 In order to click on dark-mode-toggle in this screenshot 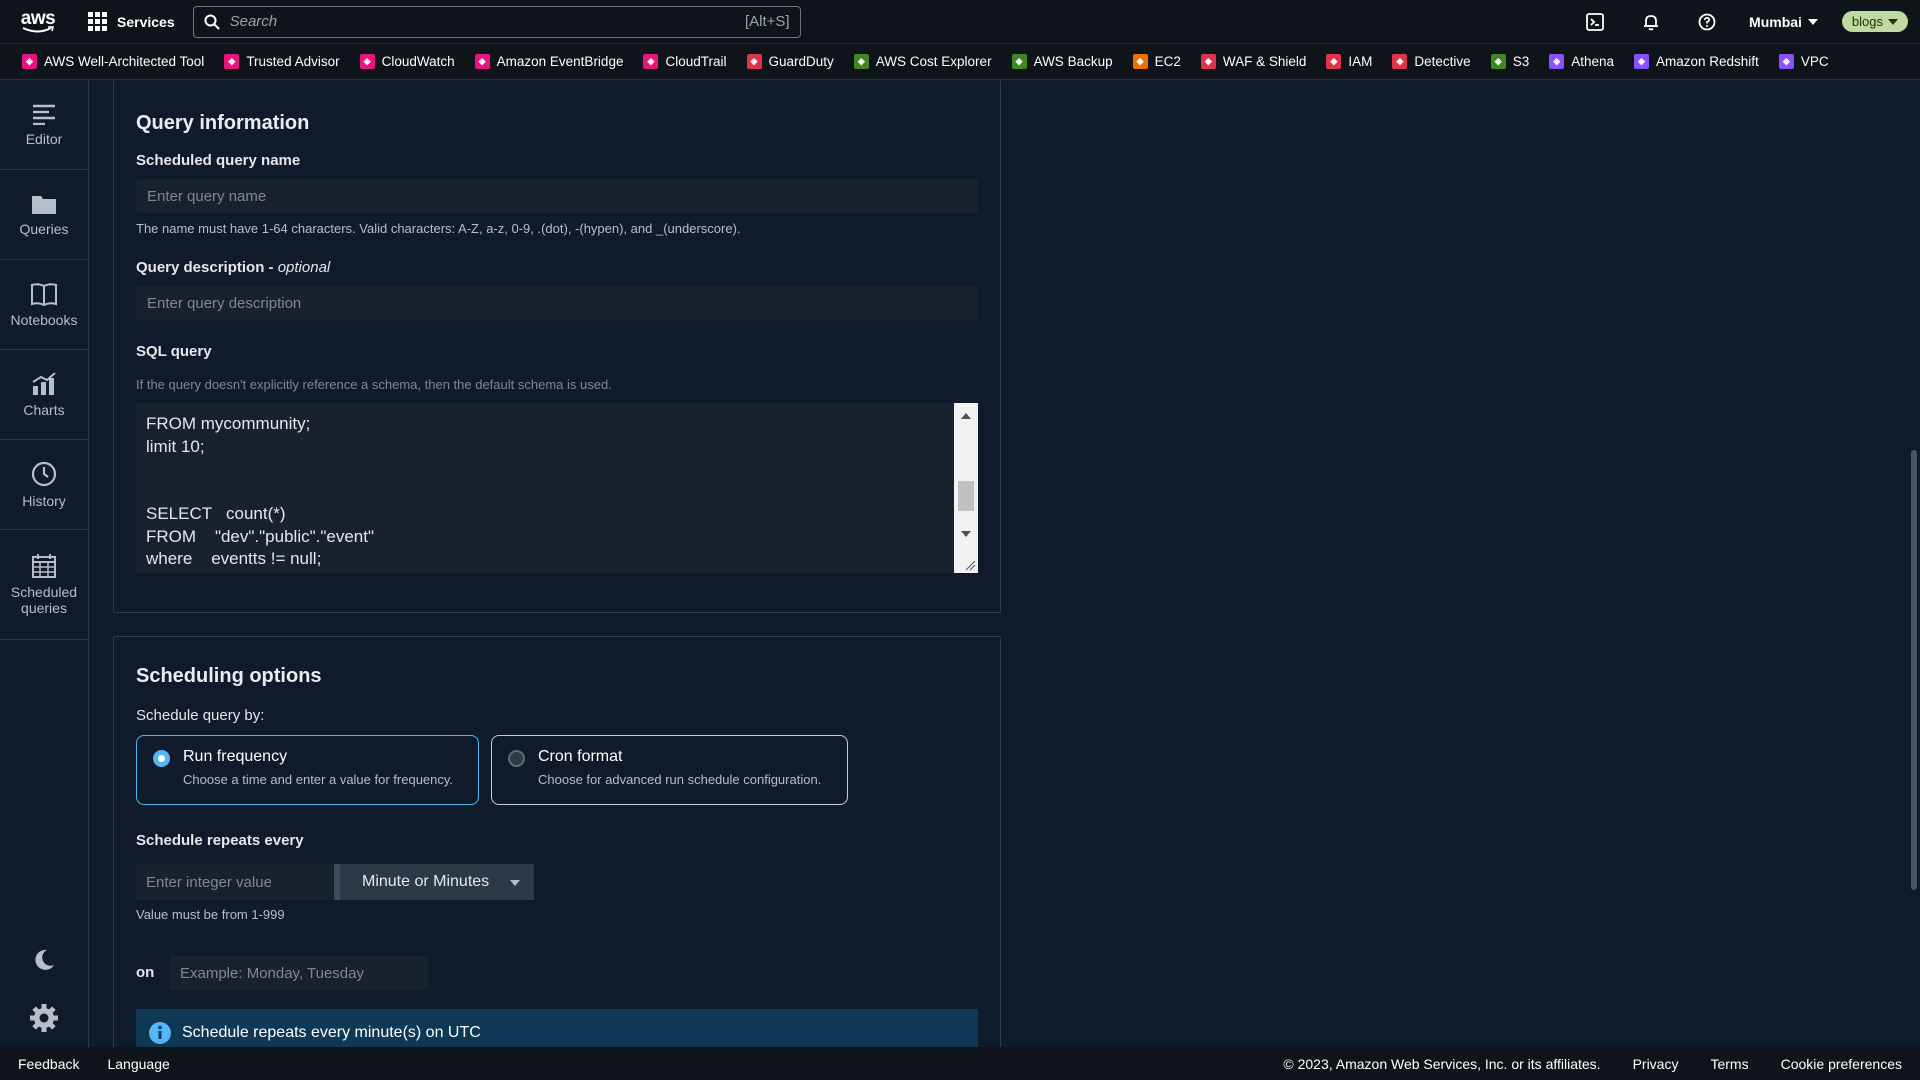, I will do `click(44, 960)`.